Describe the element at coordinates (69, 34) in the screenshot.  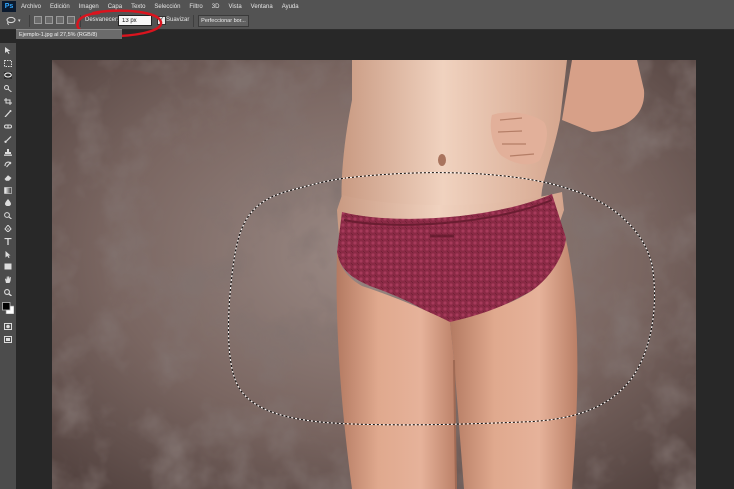
I see `document-tab: Ejemplo-1.jpg al 27,5% (RGB/8)` at that location.